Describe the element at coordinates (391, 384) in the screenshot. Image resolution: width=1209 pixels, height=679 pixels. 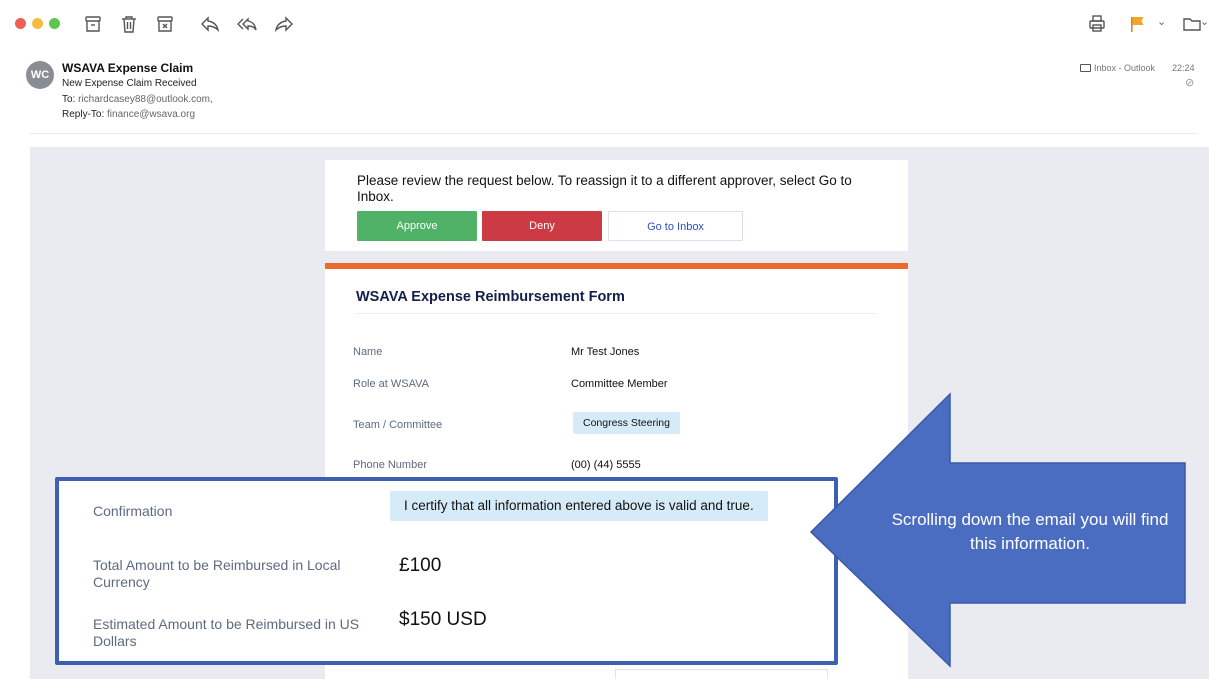
I see `role-label: Role at WSAVA` at that location.